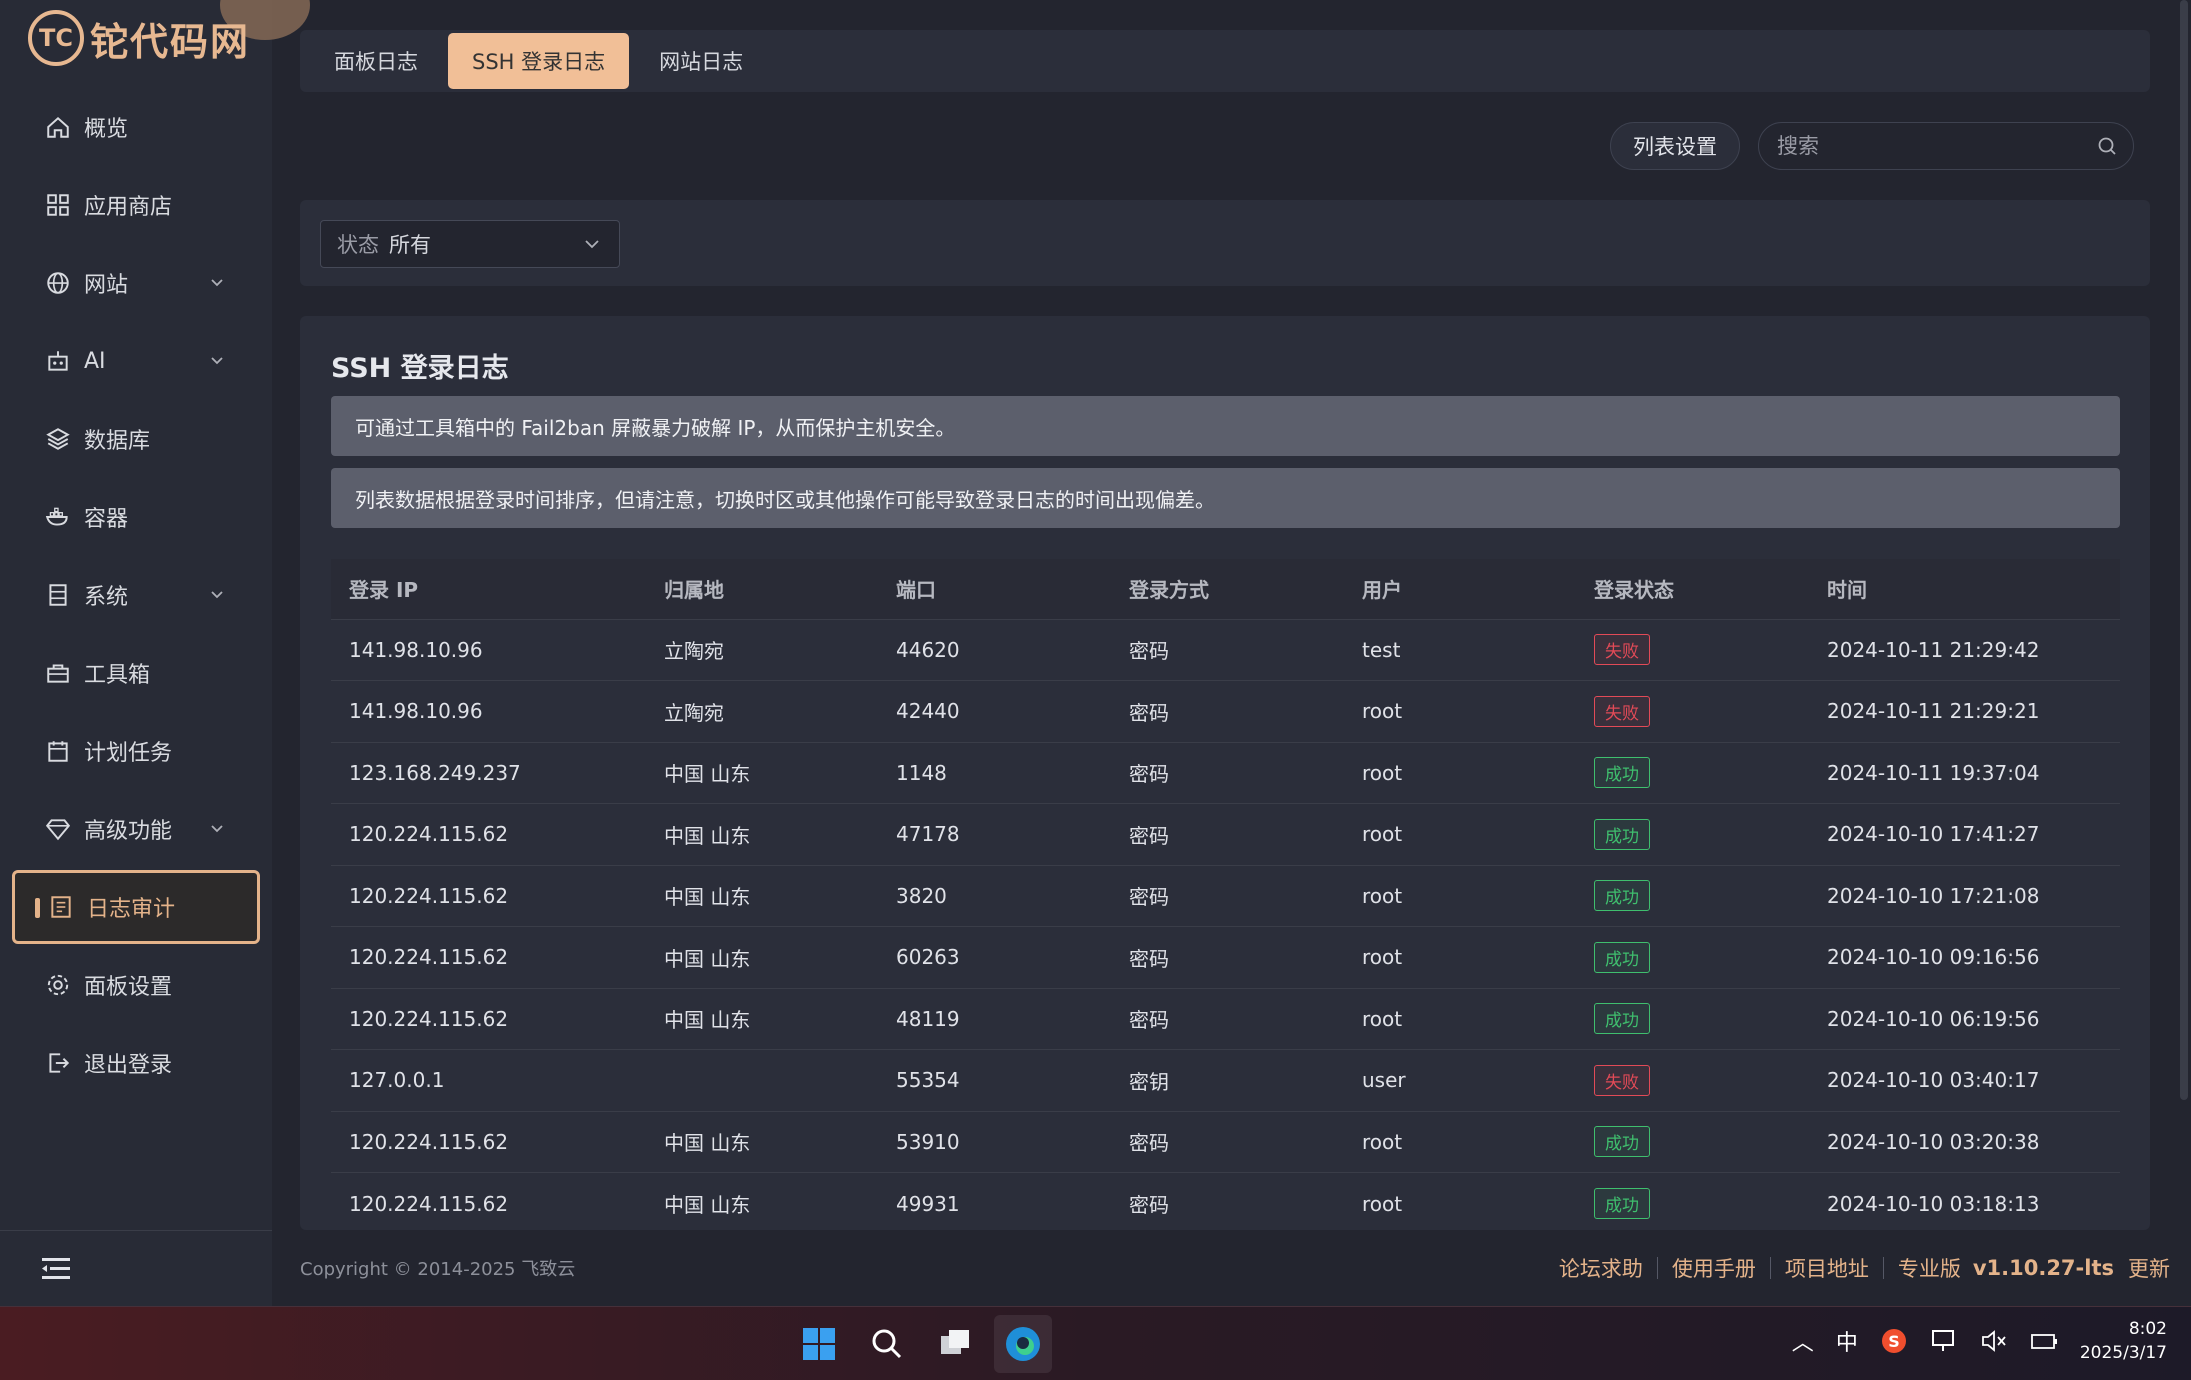  Describe the element at coordinates (1894, 1341) in the screenshot. I see `sogou-icon: S` at that location.